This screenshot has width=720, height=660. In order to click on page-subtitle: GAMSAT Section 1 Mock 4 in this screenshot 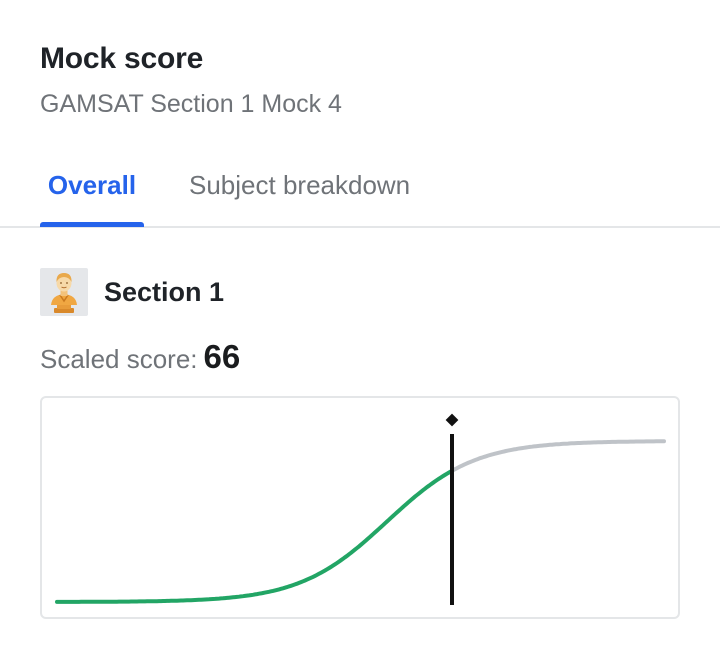, I will do `click(191, 104)`.